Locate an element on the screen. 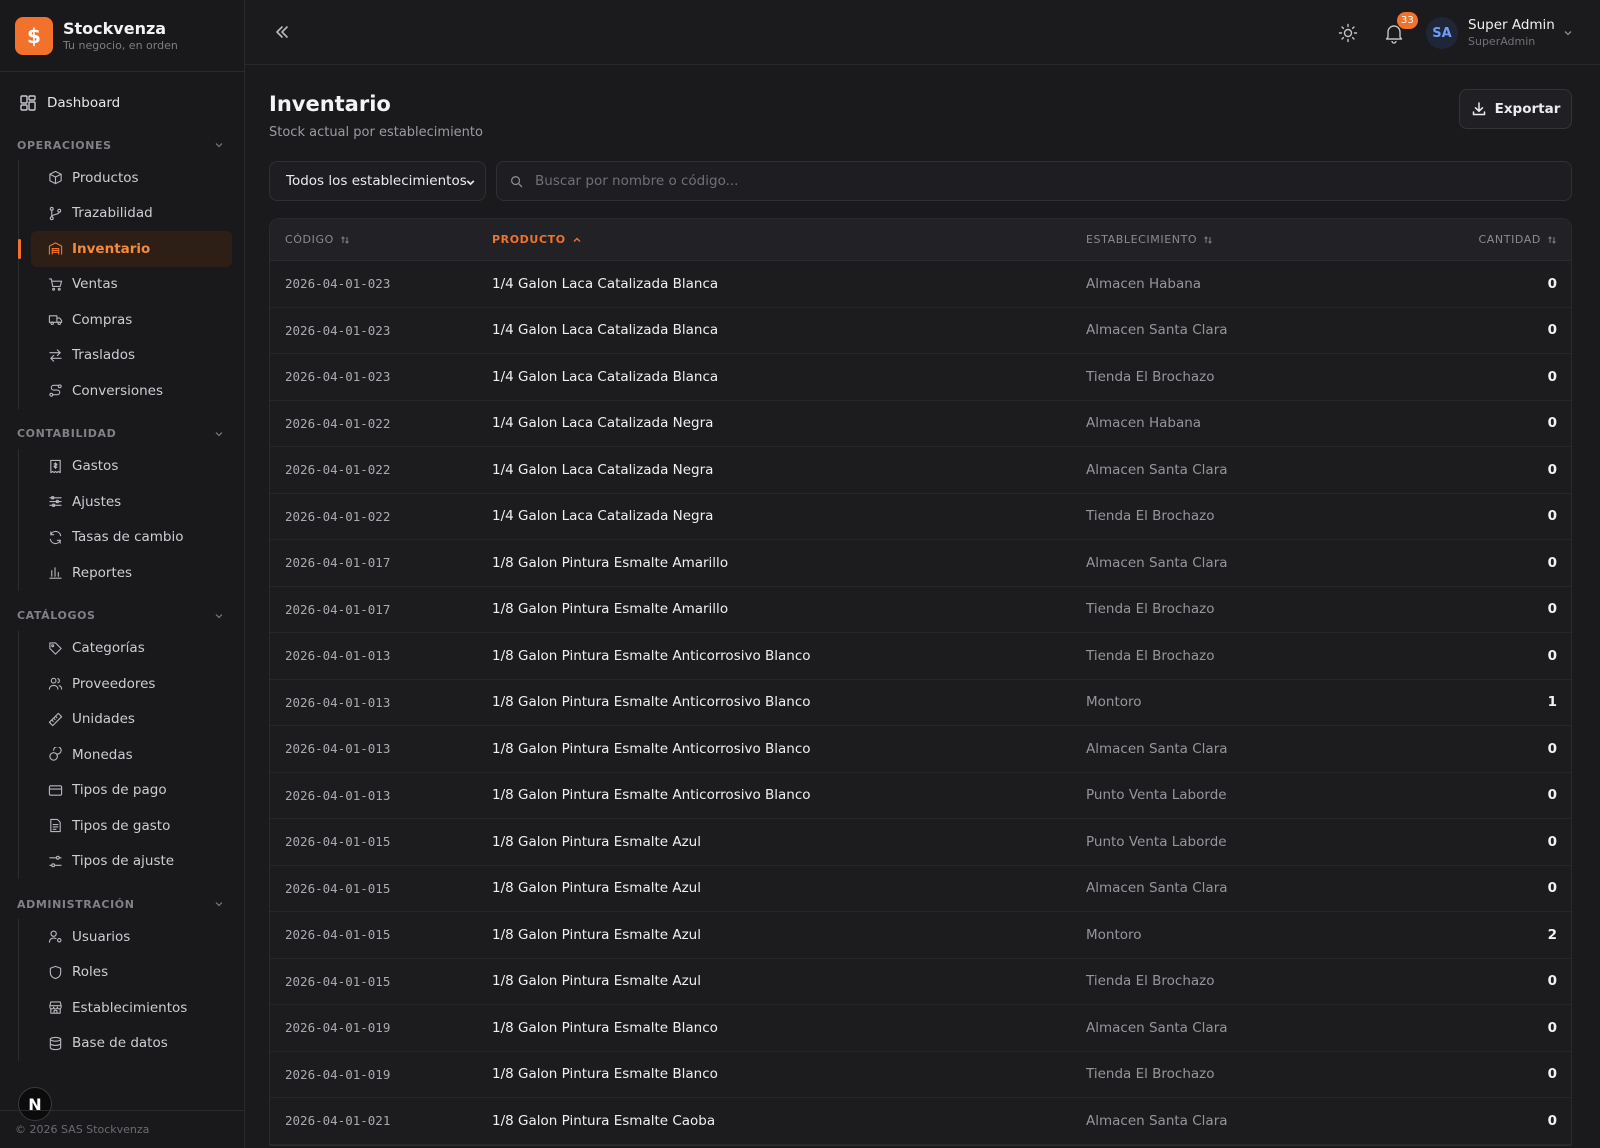 The width and height of the screenshot is (1600, 1148). sidebar-item-trazabilidad: Trazabilidad is located at coordinates (131, 214).